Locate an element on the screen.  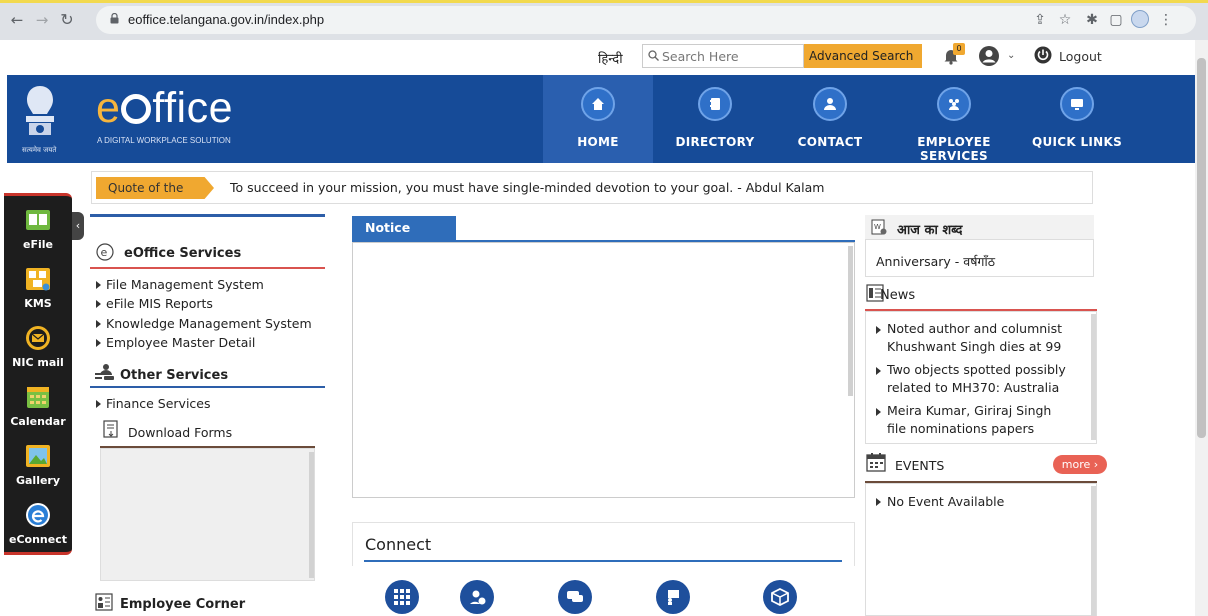
dock-item-calendar: Calendar is located at coordinates (38, 406).